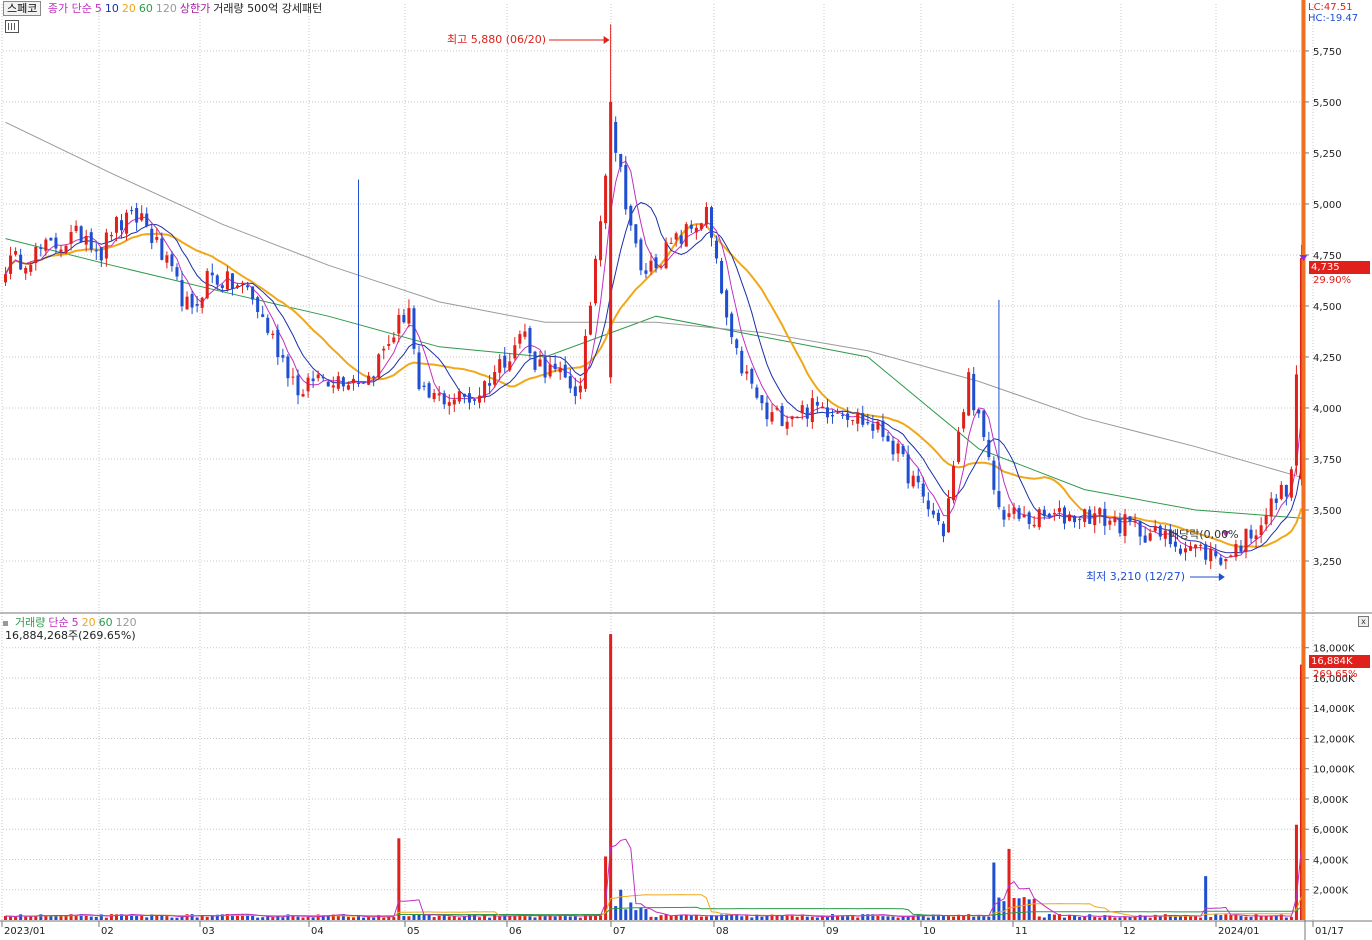  What do you see at coordinates (22, 8) in the screenshot?
I see `stock-name-button: 스페코` at bounding box center [22, 8].